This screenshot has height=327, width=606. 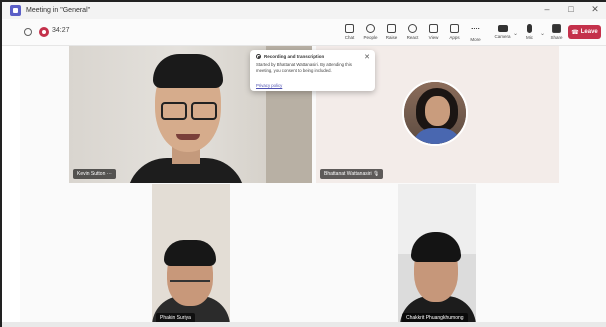 What do you see at coordinates (475, 33) in the screenshot?
I see `more-button: More` at bounding box center [475, 33].